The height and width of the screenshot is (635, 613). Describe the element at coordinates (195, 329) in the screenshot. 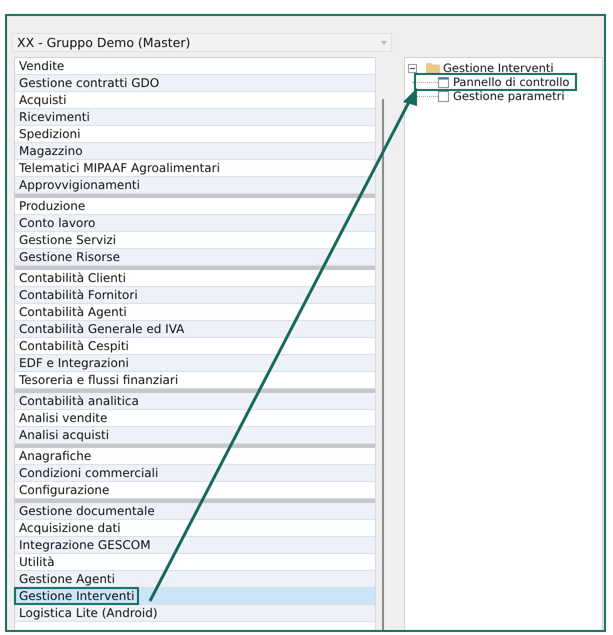

I see `module-list-item: Contabilità Generale ed IVA` at that location.